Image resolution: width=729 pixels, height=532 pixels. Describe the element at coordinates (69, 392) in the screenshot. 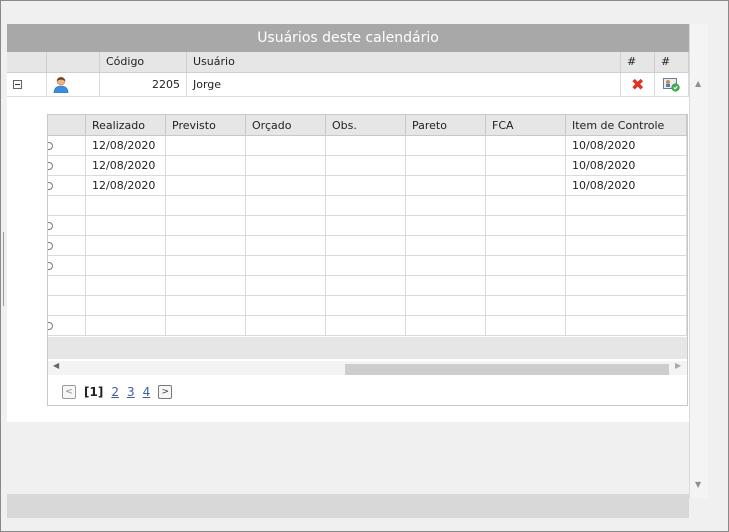

I see `prev-page-button: <` at that location.